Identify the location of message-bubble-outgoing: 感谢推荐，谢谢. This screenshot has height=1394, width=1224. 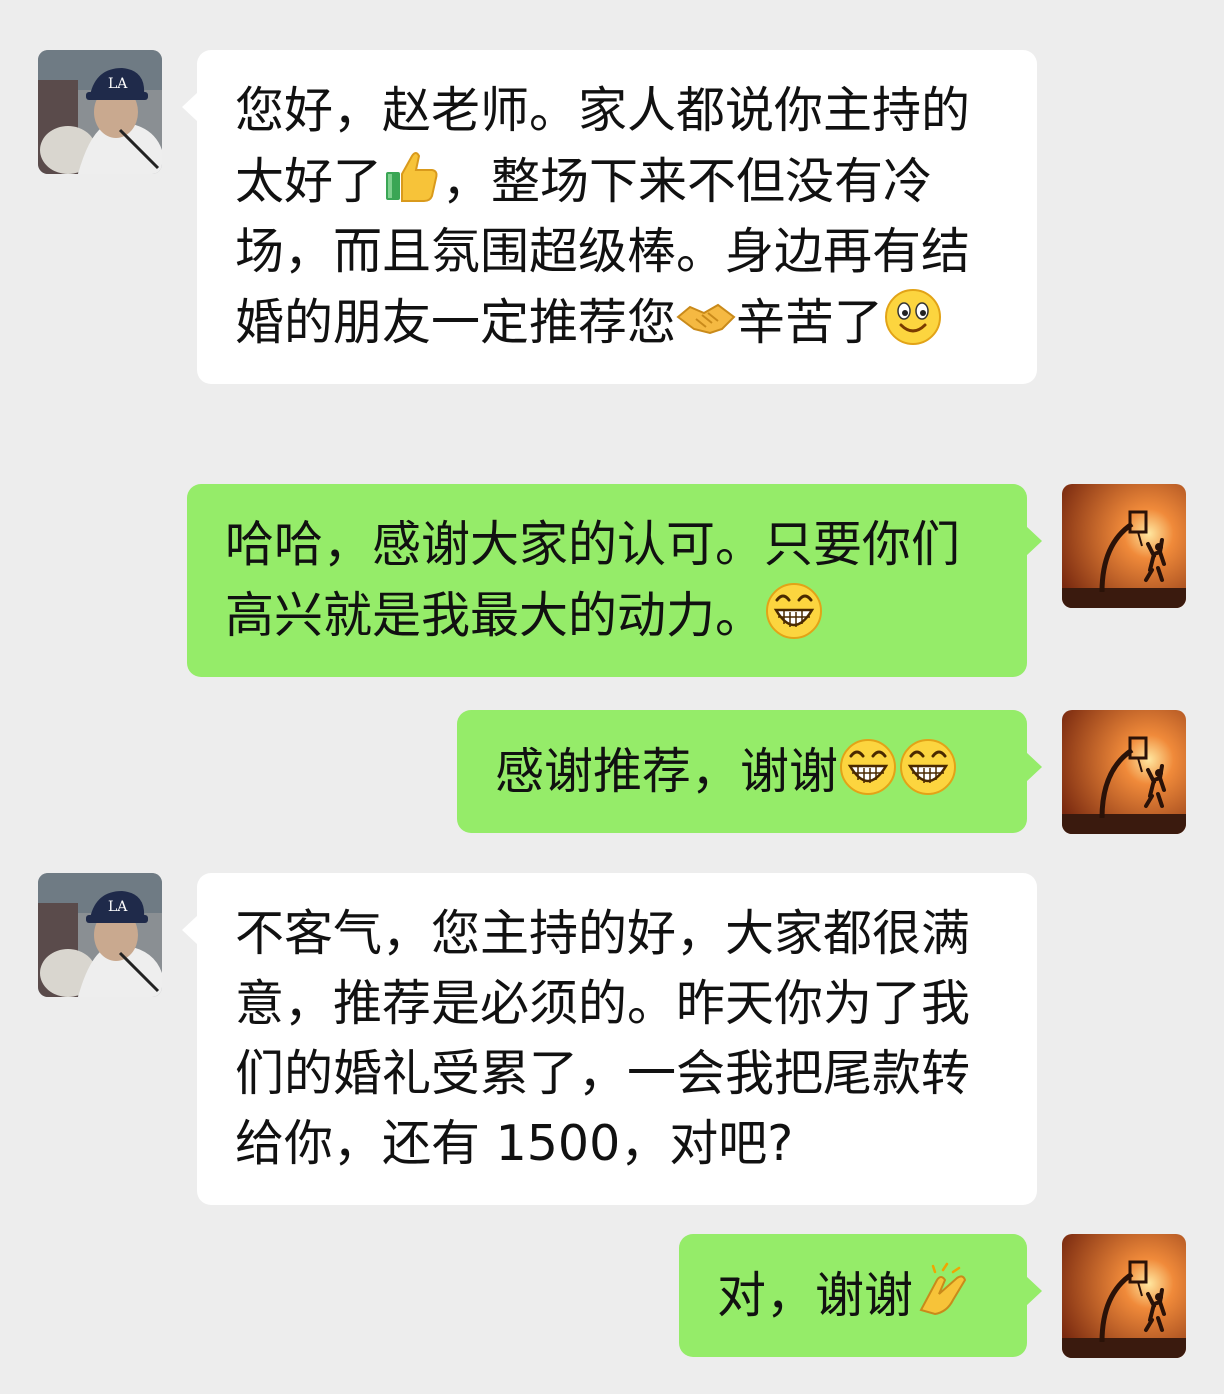
(749, 771).